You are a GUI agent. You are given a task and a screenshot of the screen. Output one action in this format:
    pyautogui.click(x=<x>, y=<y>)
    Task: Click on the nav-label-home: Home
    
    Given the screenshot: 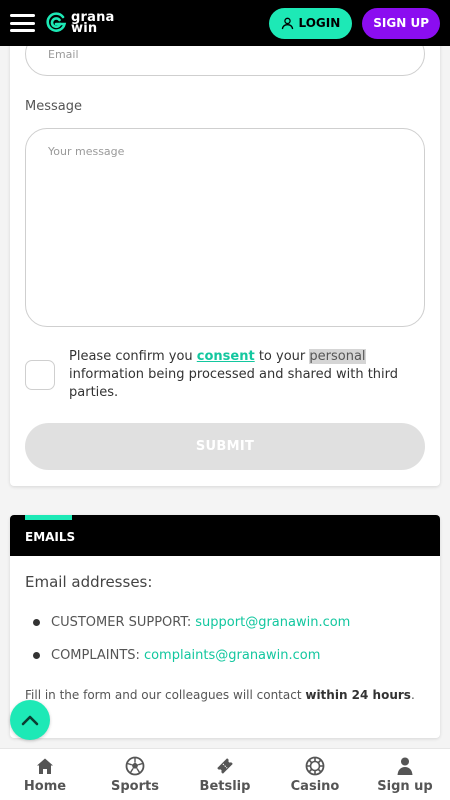 What is the action you would take?
    pyautogui.click(x=45, y=786)
    